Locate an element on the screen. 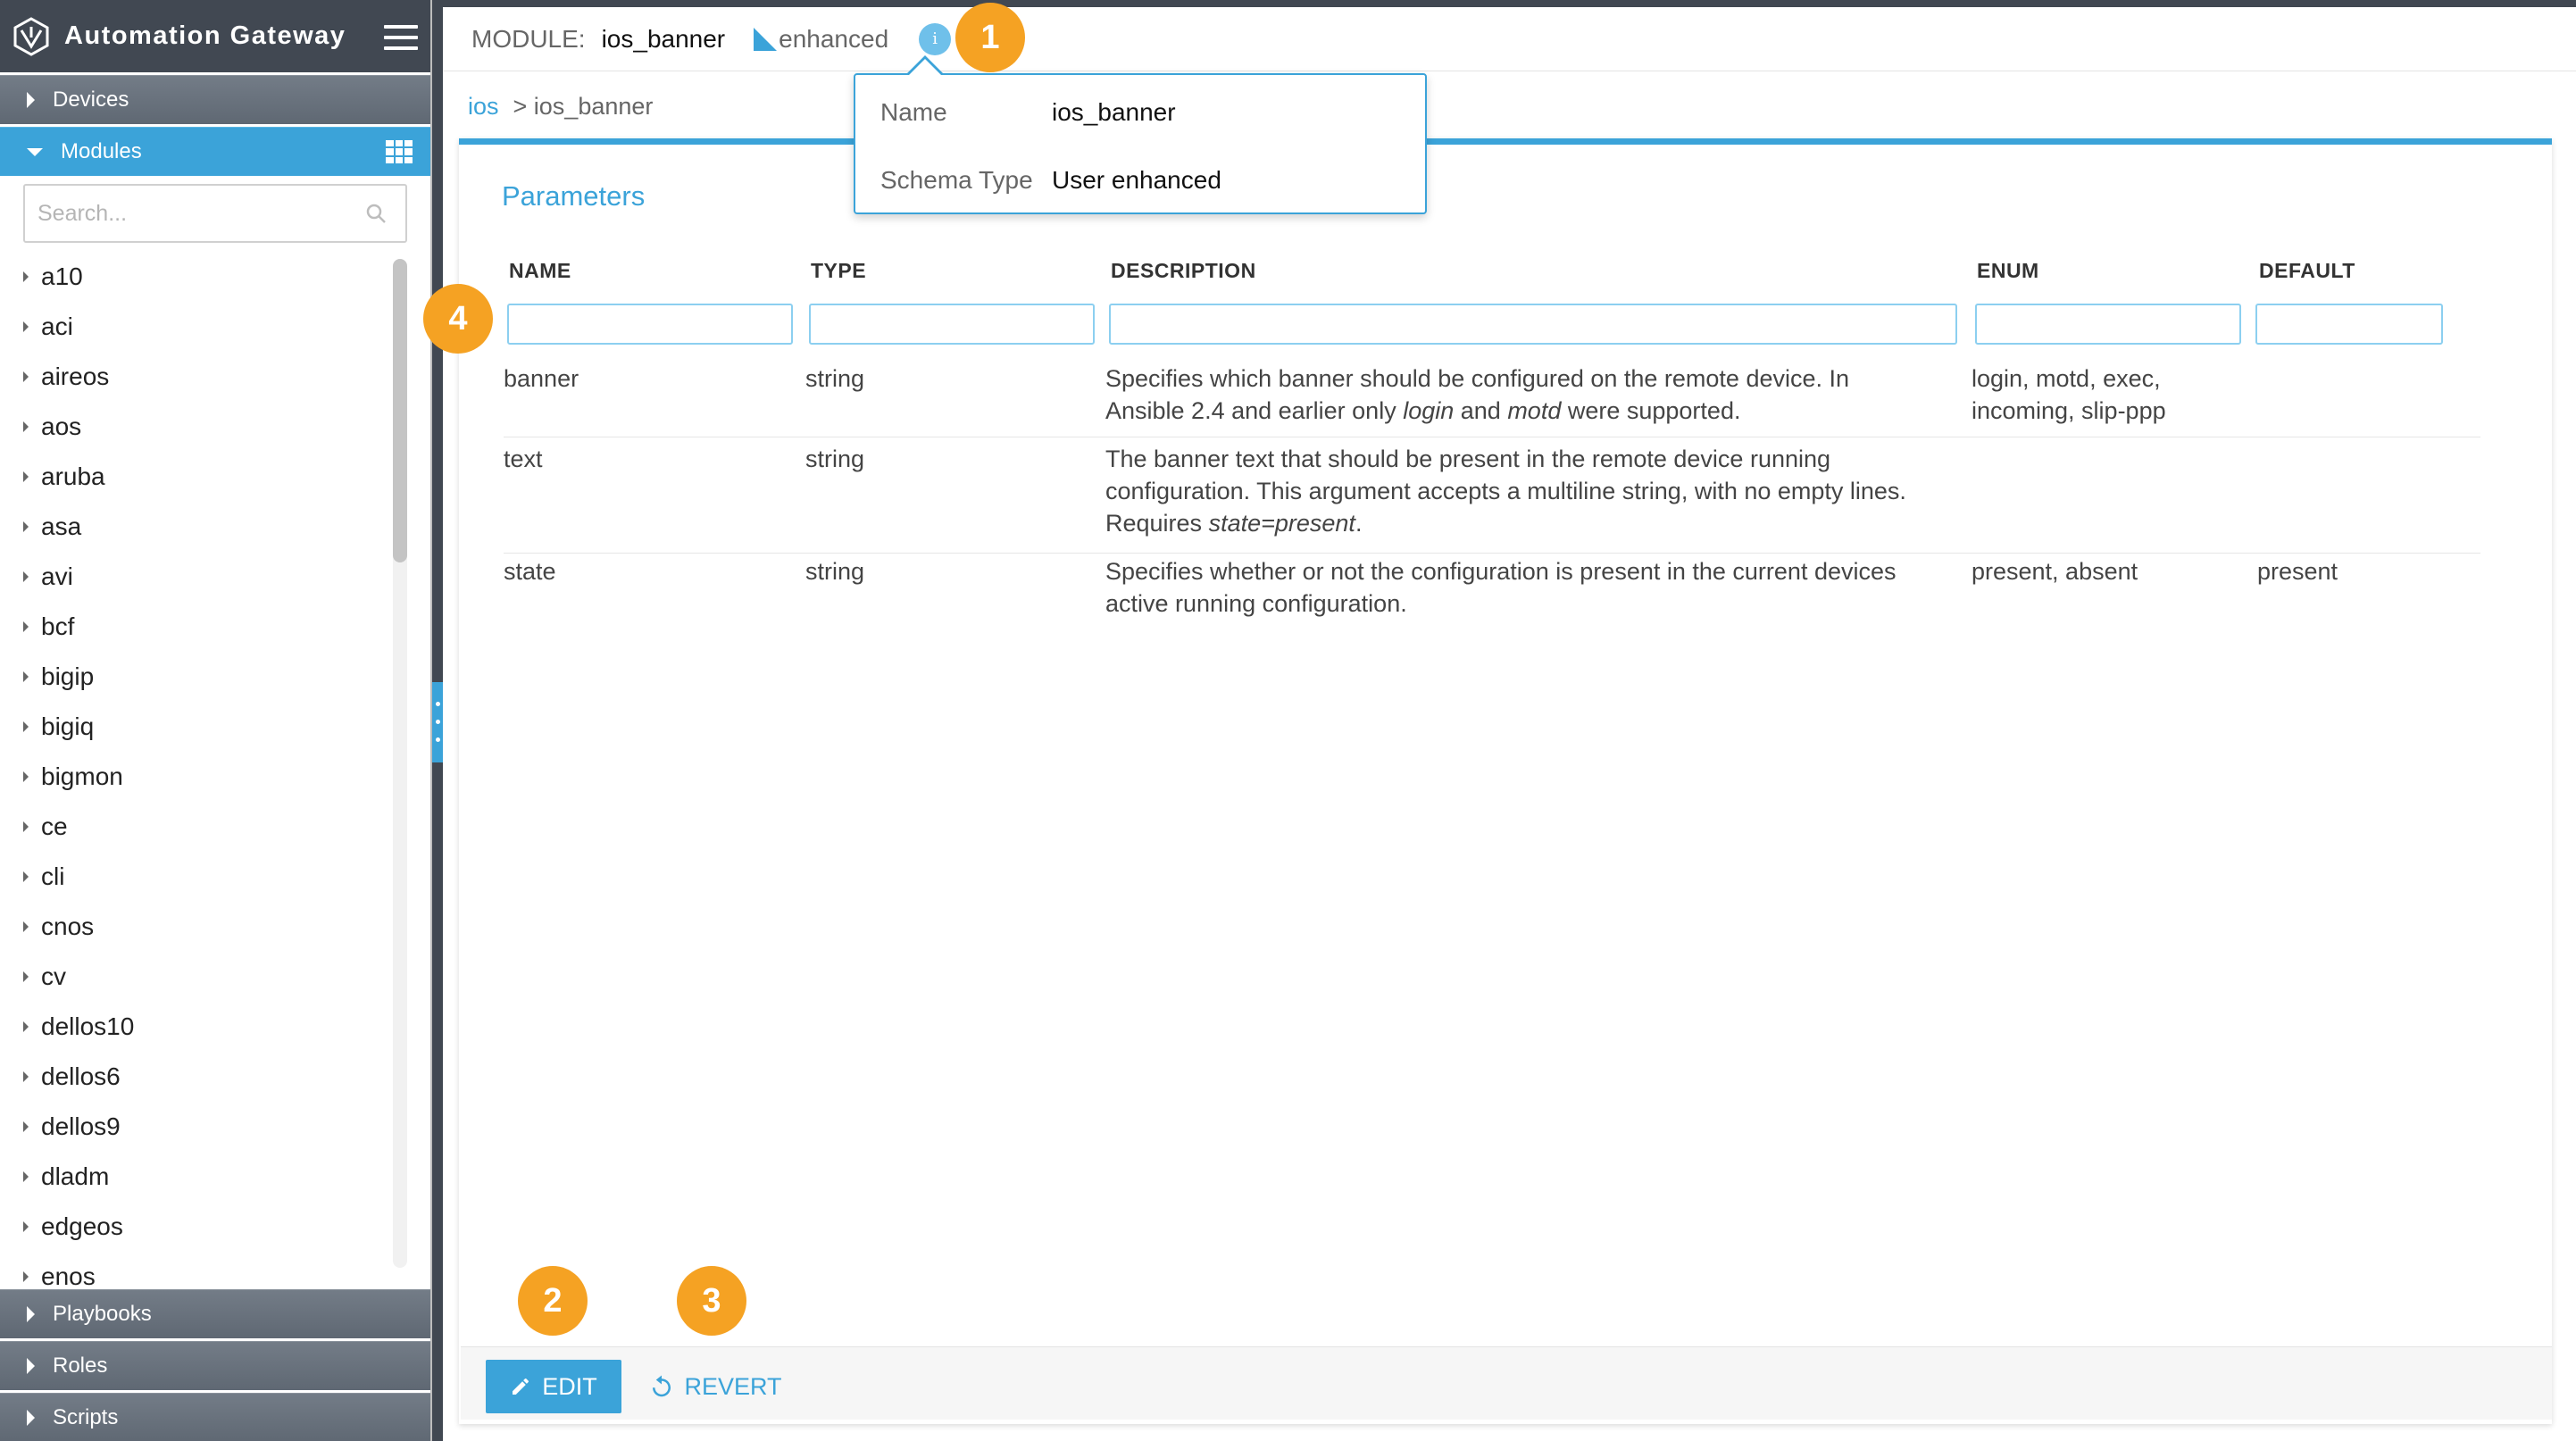  revert-button: REVERT is located at coordinates (715, 1386).